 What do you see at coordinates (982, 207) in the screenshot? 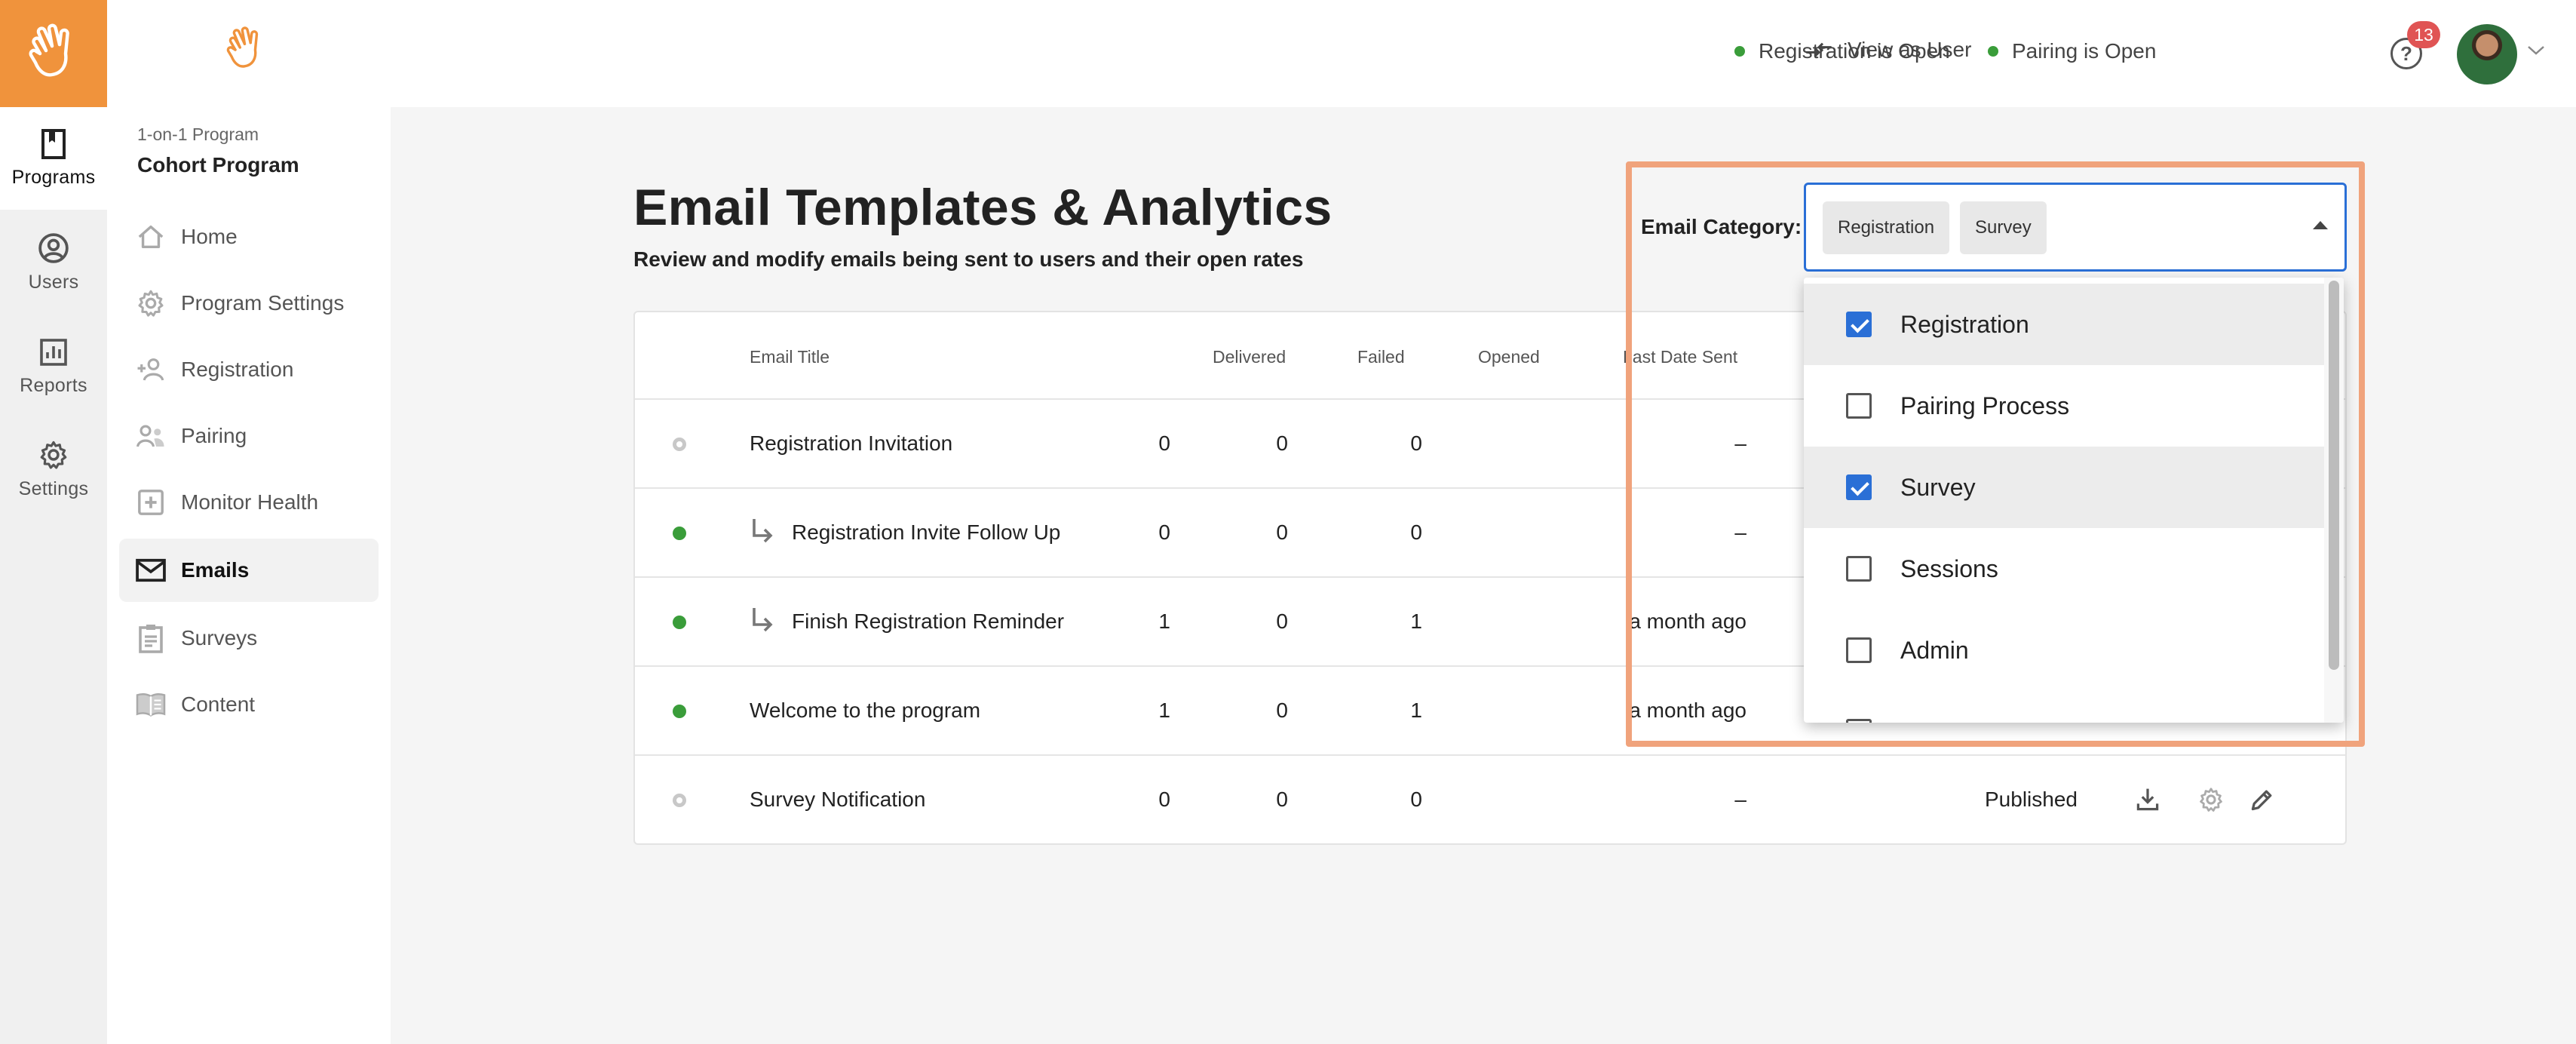
I see `page-title: Email Templates & Analytics` at bounding box center [982, 207].